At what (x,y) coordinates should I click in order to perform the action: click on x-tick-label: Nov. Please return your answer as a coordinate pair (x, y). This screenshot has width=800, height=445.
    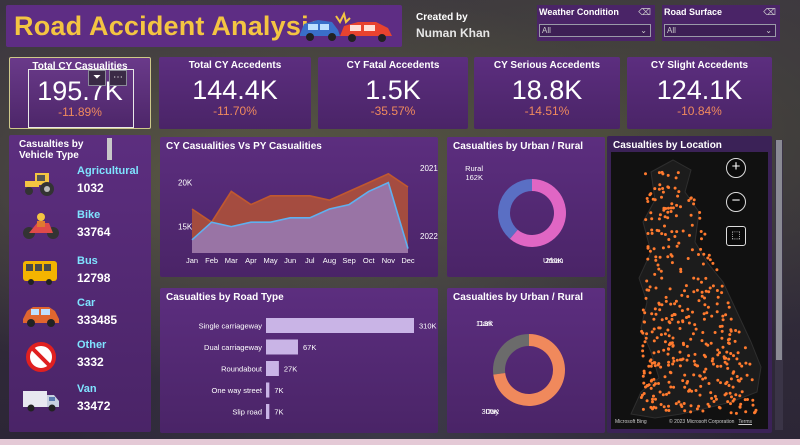
    Looking at the image, I should click on (389, 260).